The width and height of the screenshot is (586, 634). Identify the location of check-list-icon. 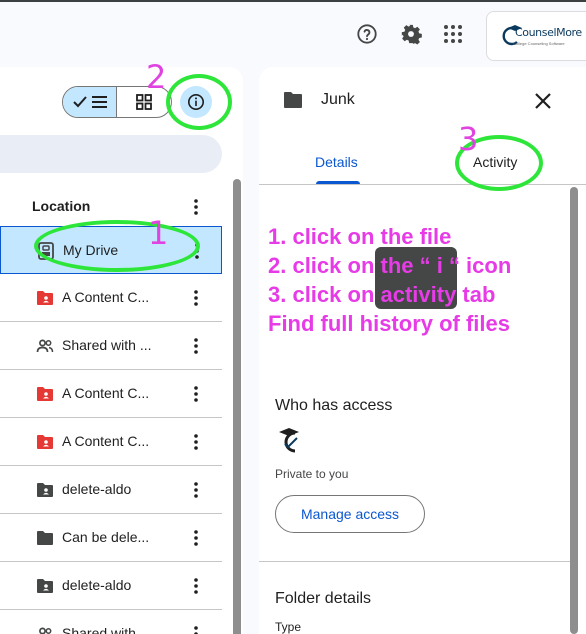
(89, 102).